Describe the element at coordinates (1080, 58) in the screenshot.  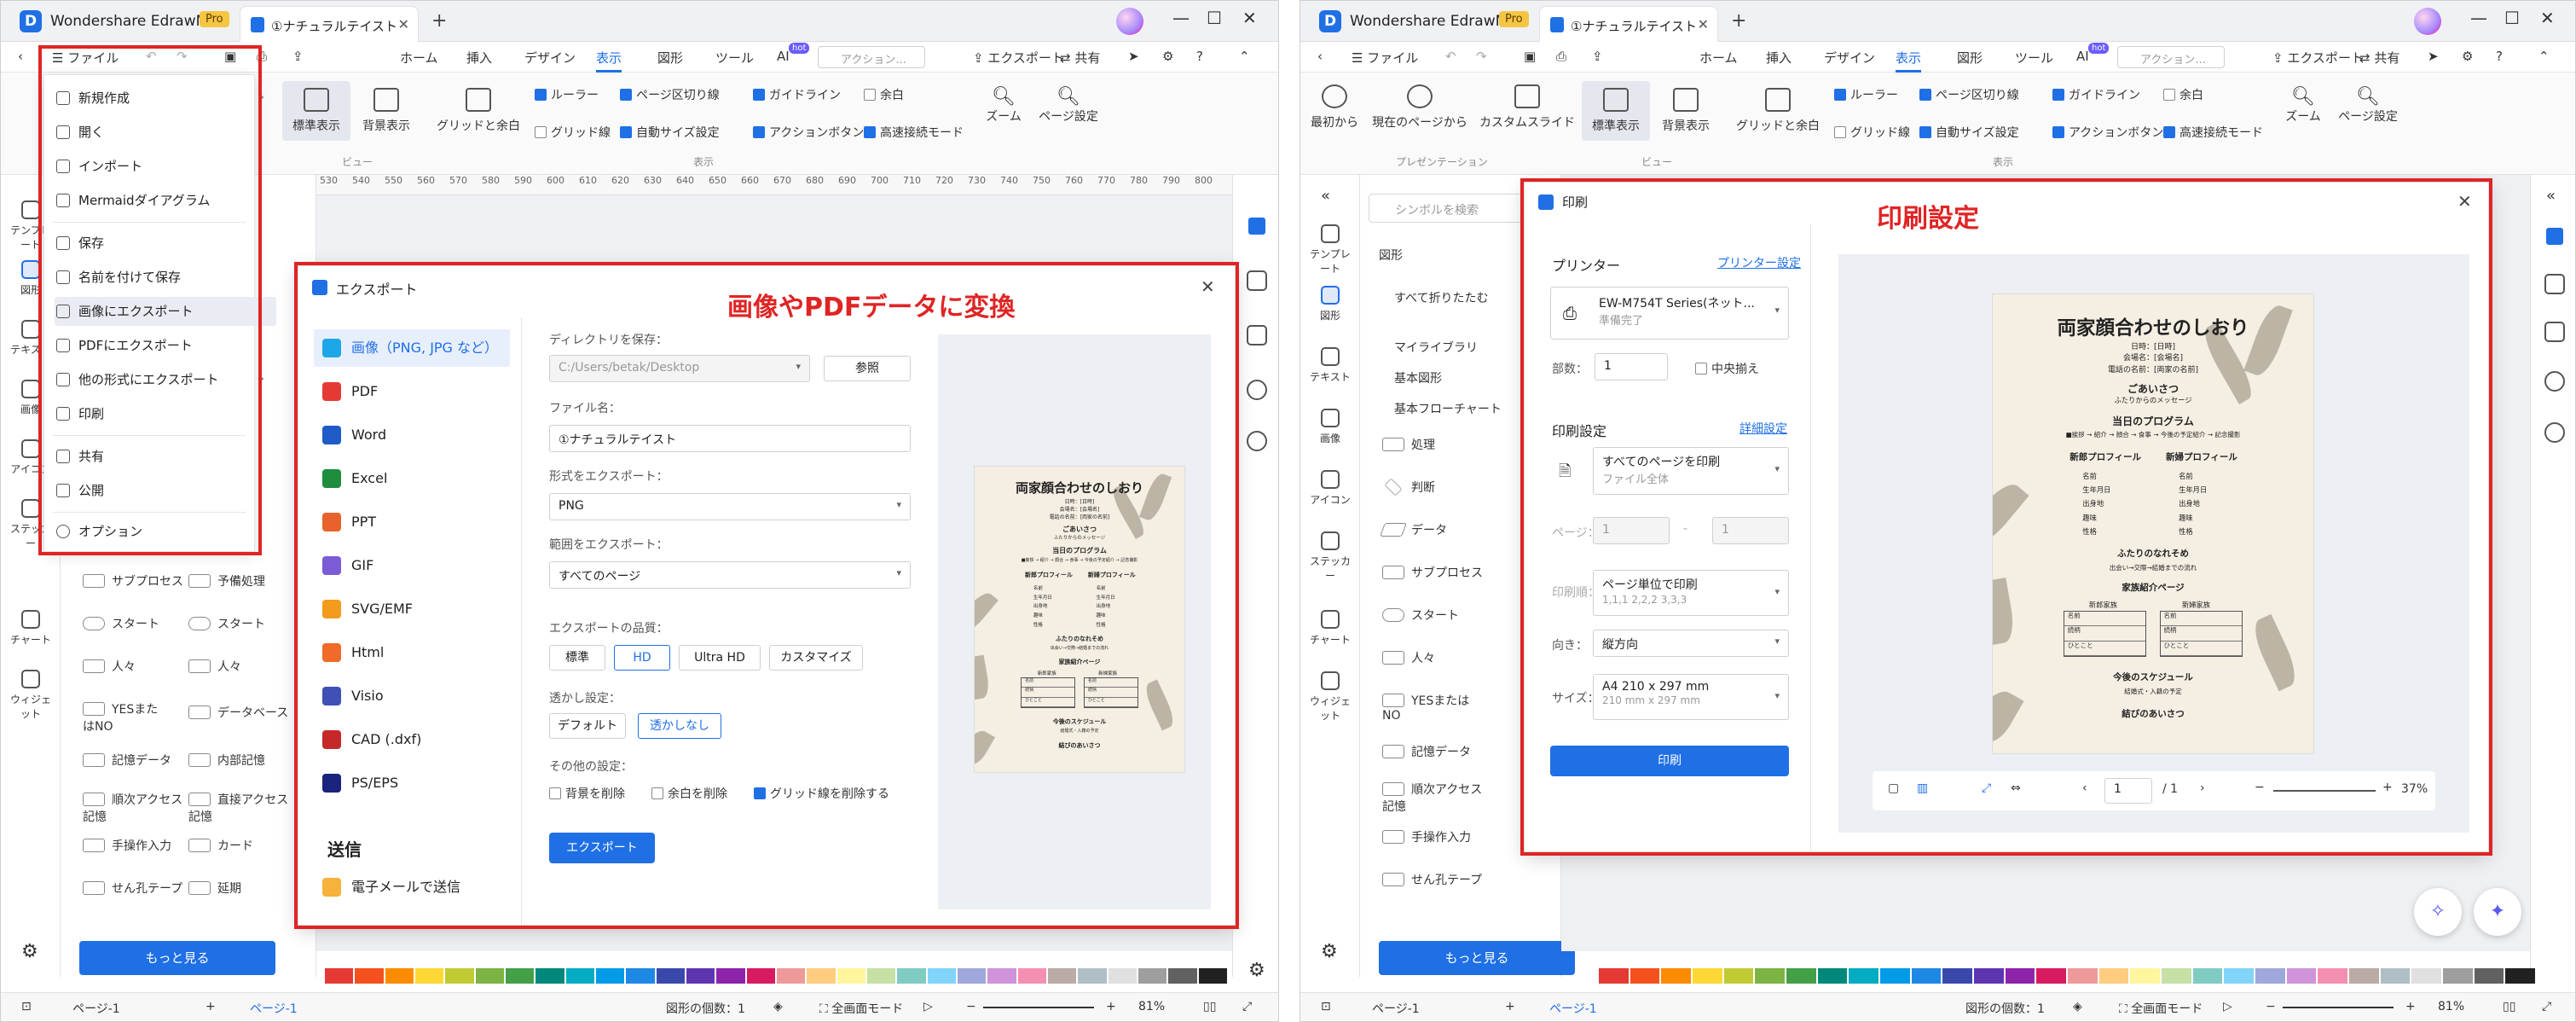
I see `share-menu: ⇄ 共有` at that location.